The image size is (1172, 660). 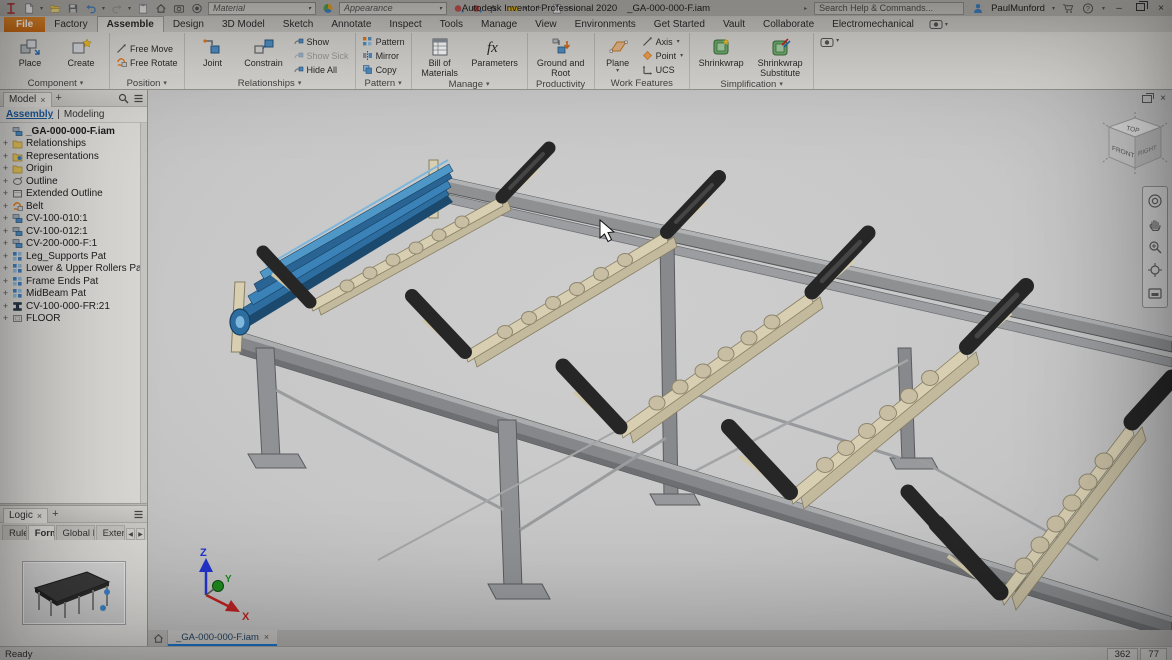 What do you see at coordinates (55, 83) in the screenshot?
I see `component-group-label: Component` at bounding box center [55, 83].